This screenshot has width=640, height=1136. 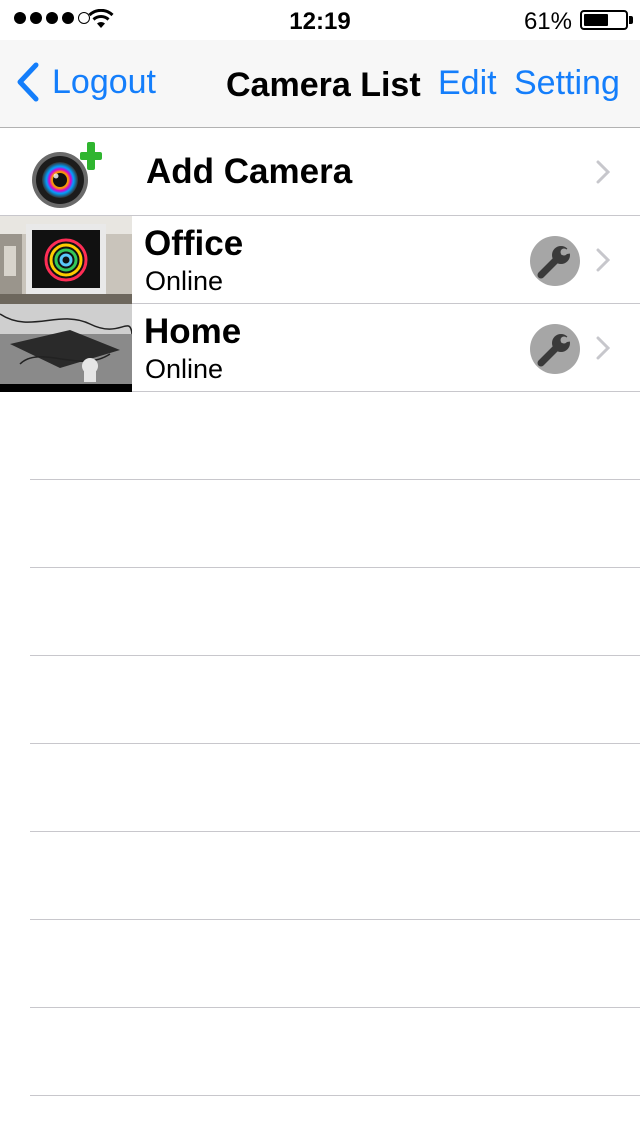 What do you see at coordinates (323, 85) in the screenshot?
I see `page-title: Camera List` at bounding box center [323, 85].